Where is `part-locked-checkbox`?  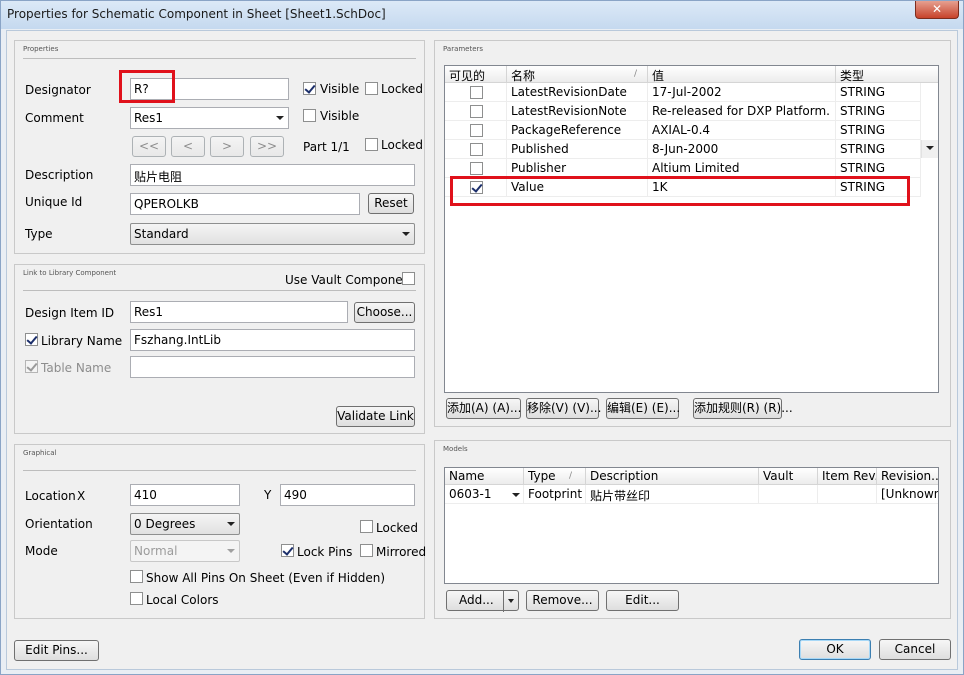
part-locked-checkbox is located at coordinates (371, 144).